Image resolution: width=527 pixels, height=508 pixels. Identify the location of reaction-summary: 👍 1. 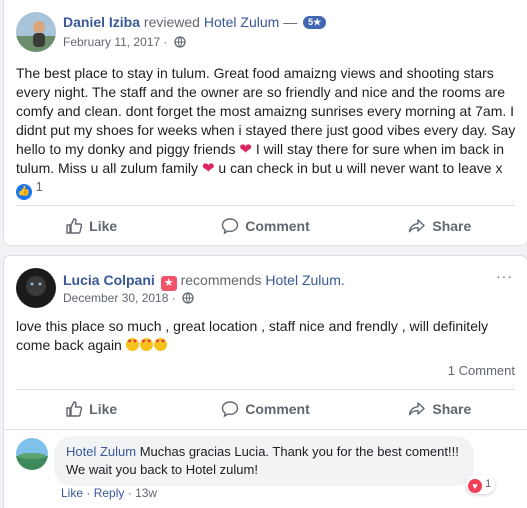
(29, 189).